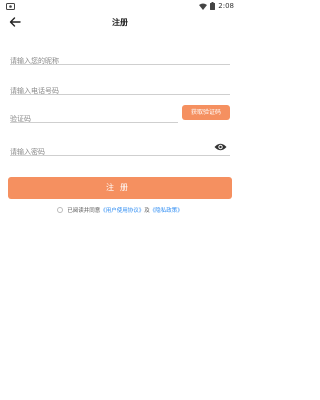 The image size is (320, 400). What do you see at coordinates (10, 6) in the screenshot?
I see `notification-icon` at bounding box center [10, 6].